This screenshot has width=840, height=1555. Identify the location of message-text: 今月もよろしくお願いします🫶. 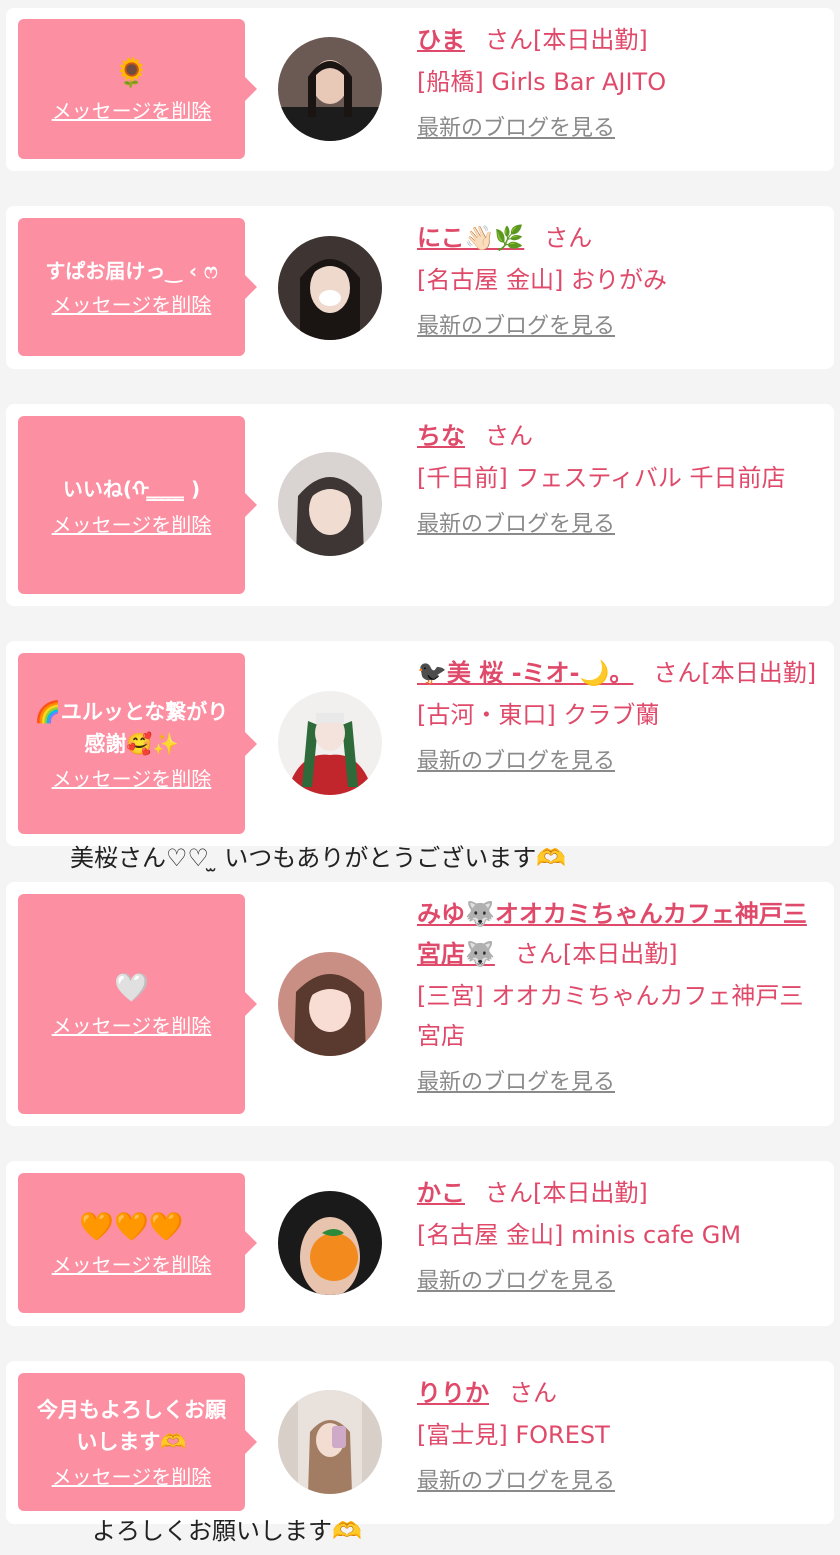
(131, 1426).